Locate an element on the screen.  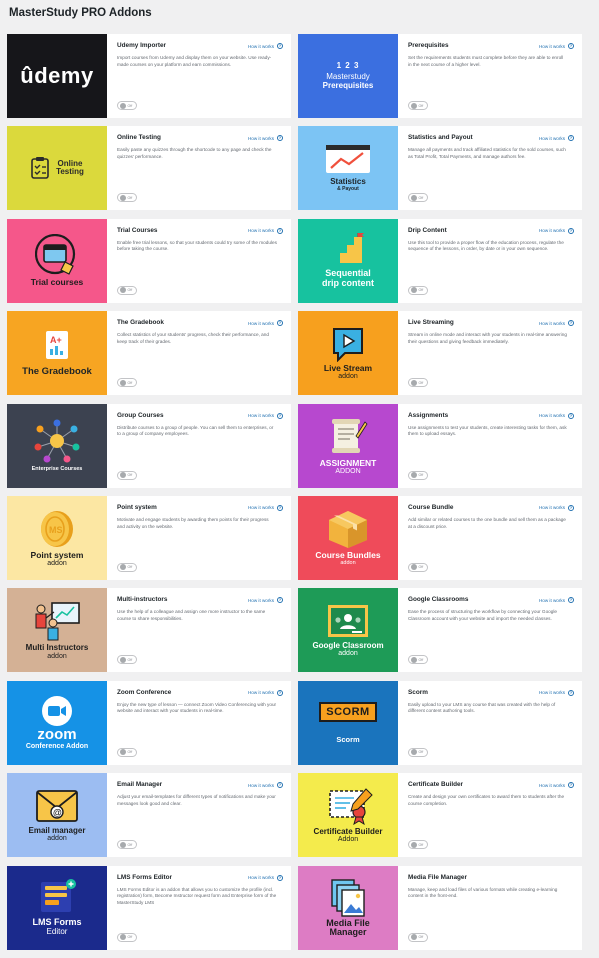
thumb-caption: drip content is located at coordinates (348, 282).